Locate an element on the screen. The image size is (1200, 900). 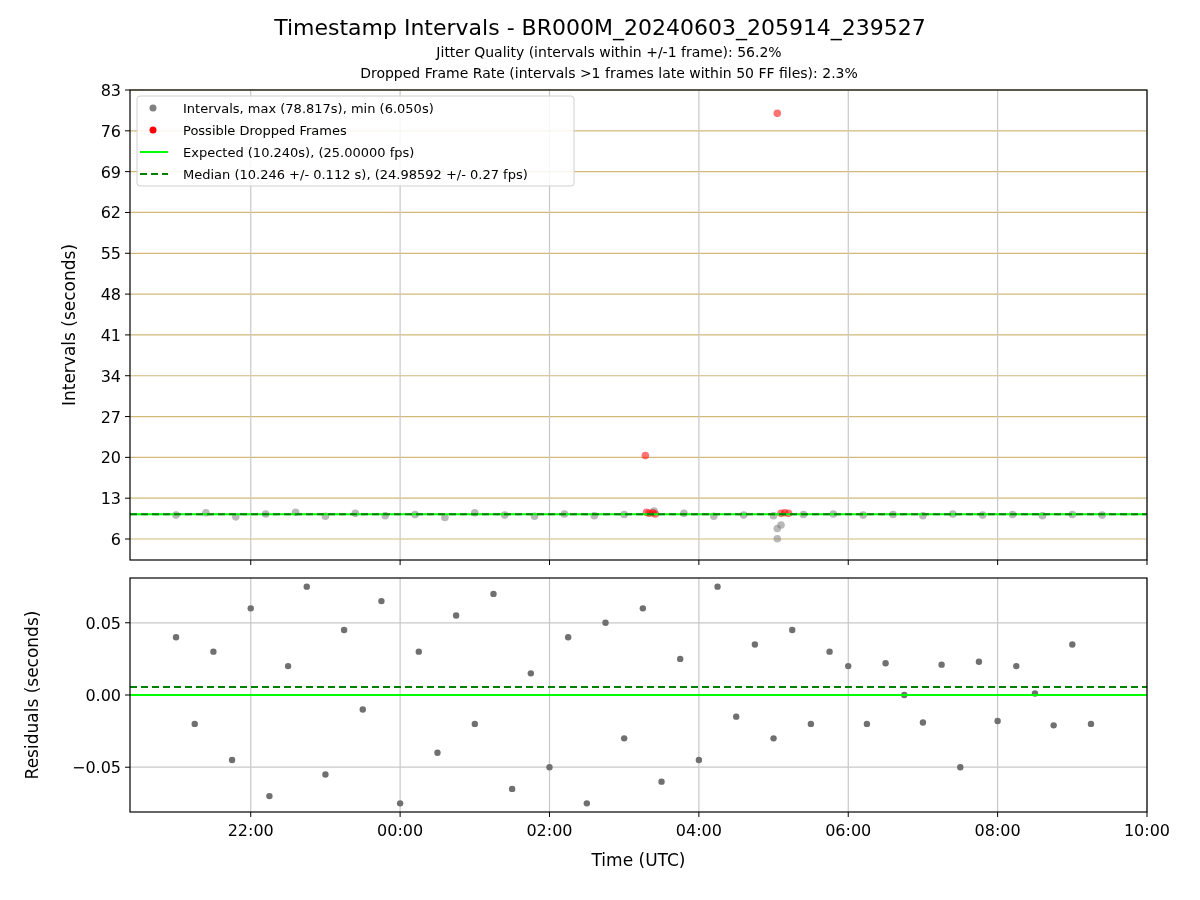
axis-tick-label: 62 is located at coordinates (110, 213).